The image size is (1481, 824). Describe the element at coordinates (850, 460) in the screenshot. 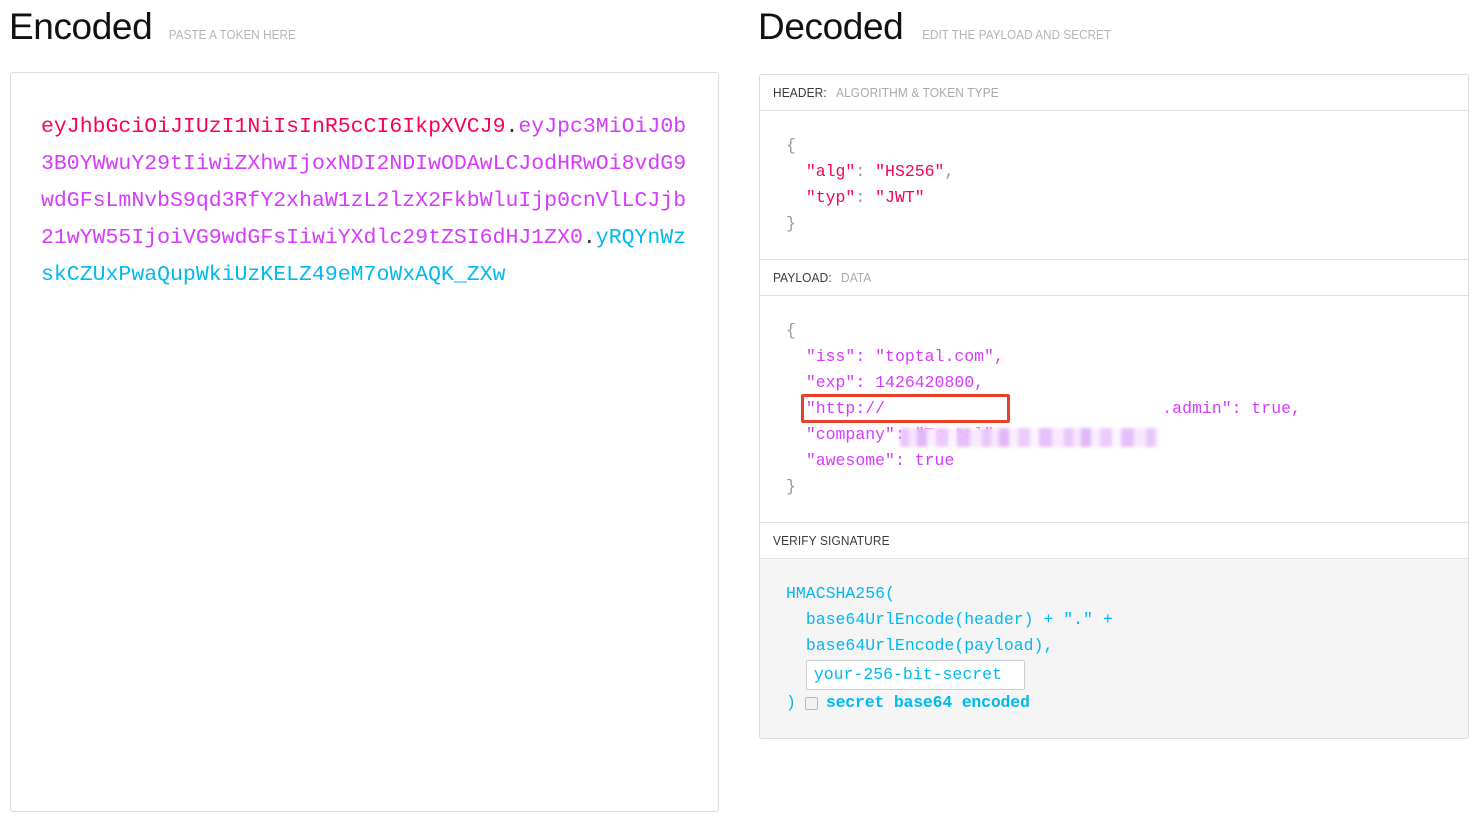

I see `payload-key-awesome: "awesome"` at that location.